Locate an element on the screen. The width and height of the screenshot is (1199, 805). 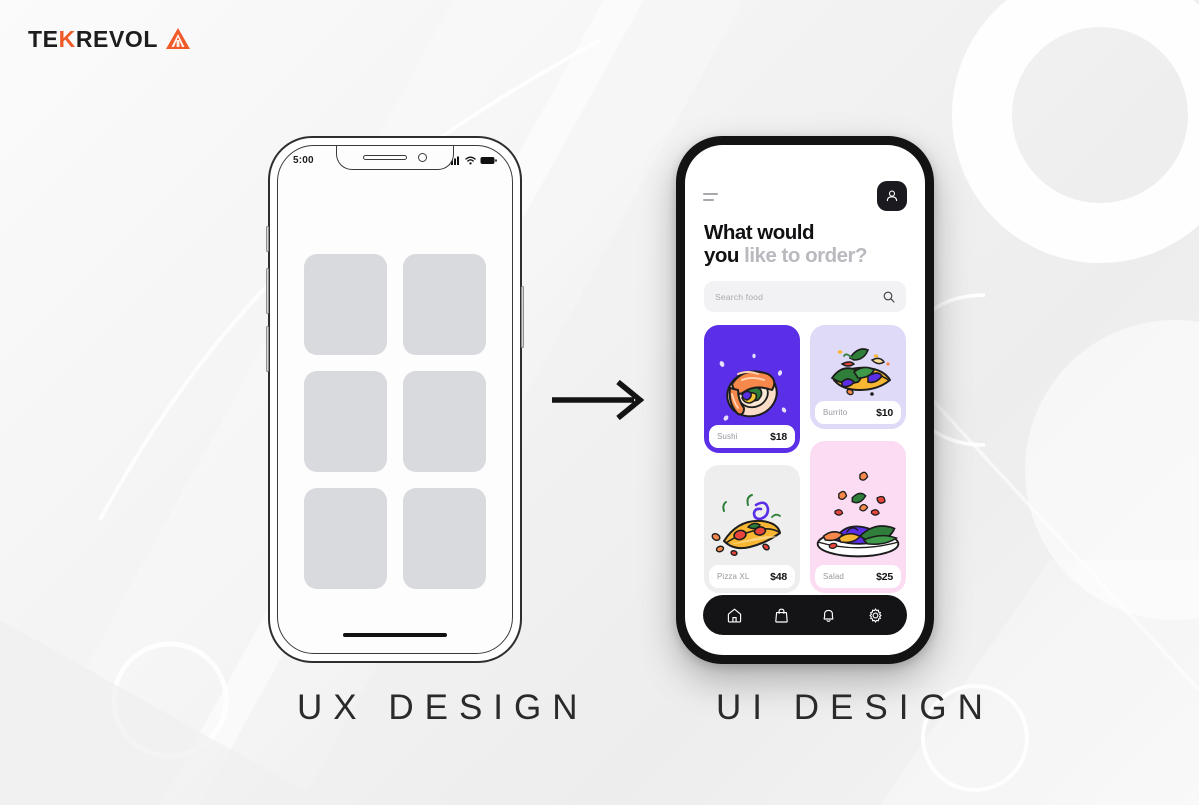
user-avatar-icon is located at coordinates (892, 196).